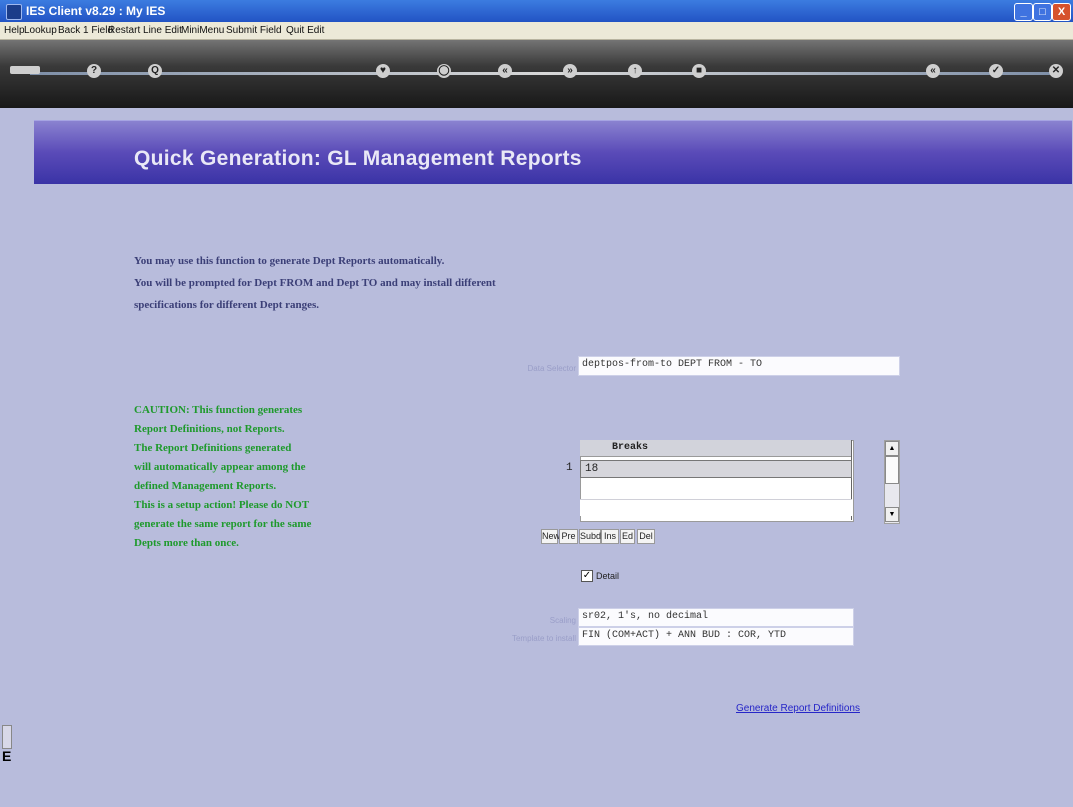 The image size is (1073, 807). I want to click on search-icon: Q, so click(155, 71).